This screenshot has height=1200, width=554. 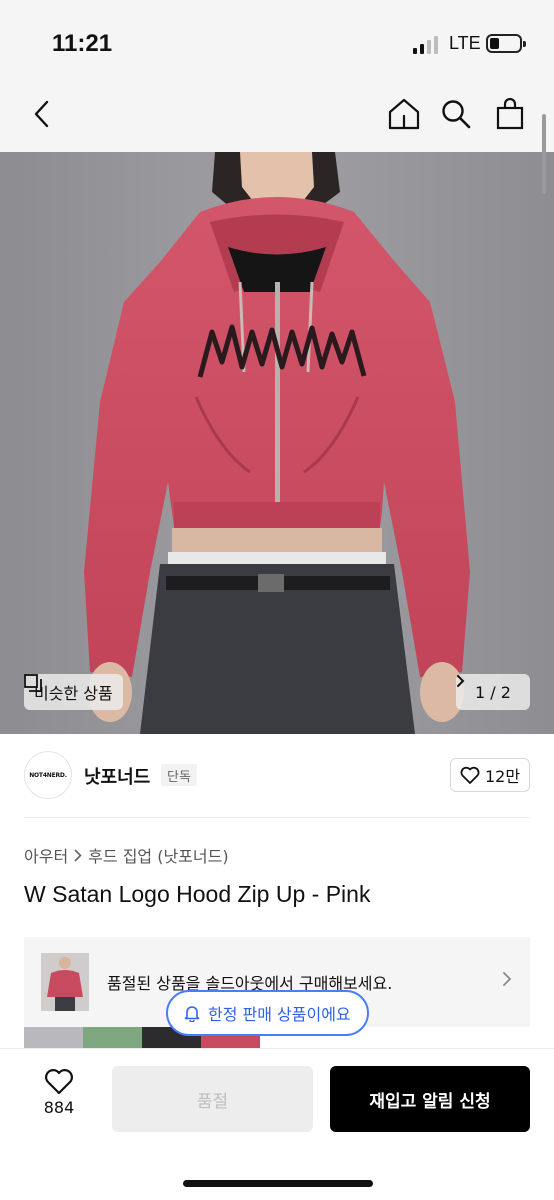 I want to click on scrollbar, so click(x=544, y=154).